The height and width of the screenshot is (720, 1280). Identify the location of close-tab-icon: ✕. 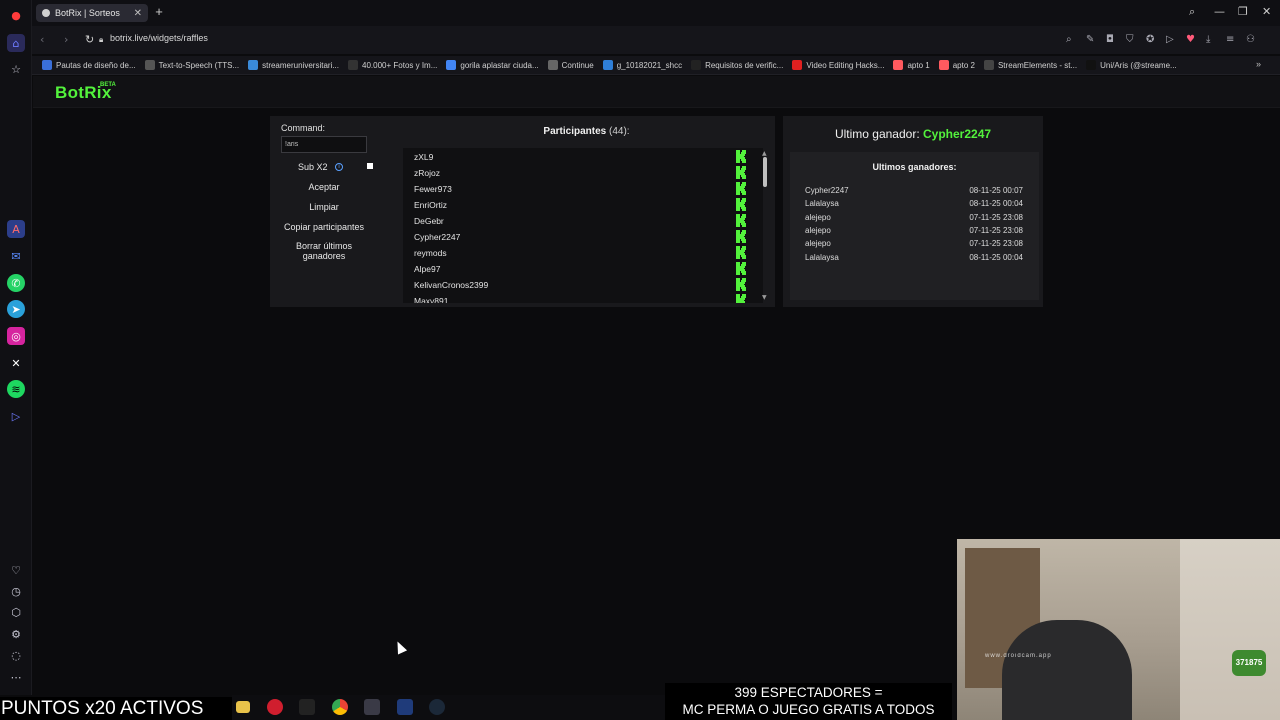
(138, 13).